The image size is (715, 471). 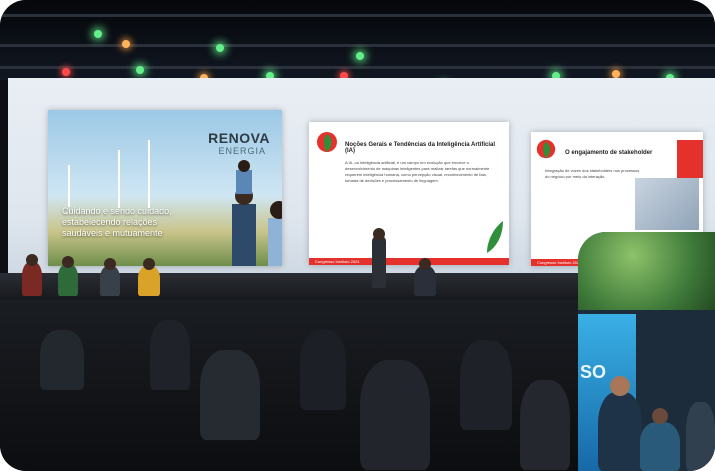 I want to click on family-illustration, so click(x=257, y=213).